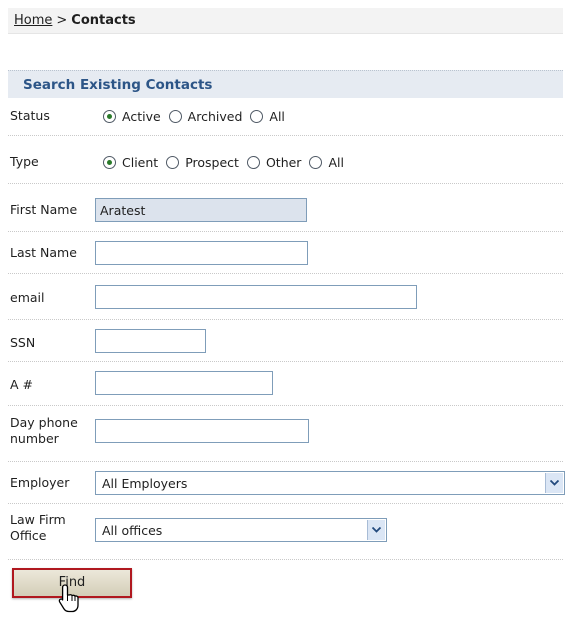  I want to click on first-name-row: First Name Aratest, so click(285, 208).